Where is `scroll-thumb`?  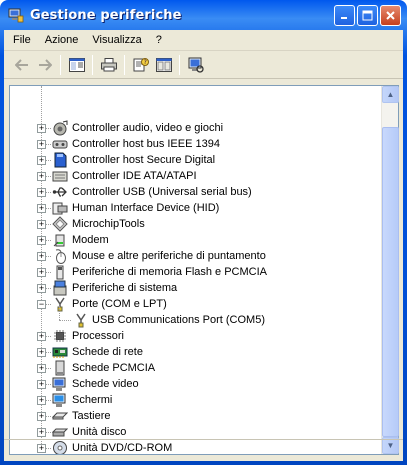
scroll-thumb is located at coordinates (390, 282).